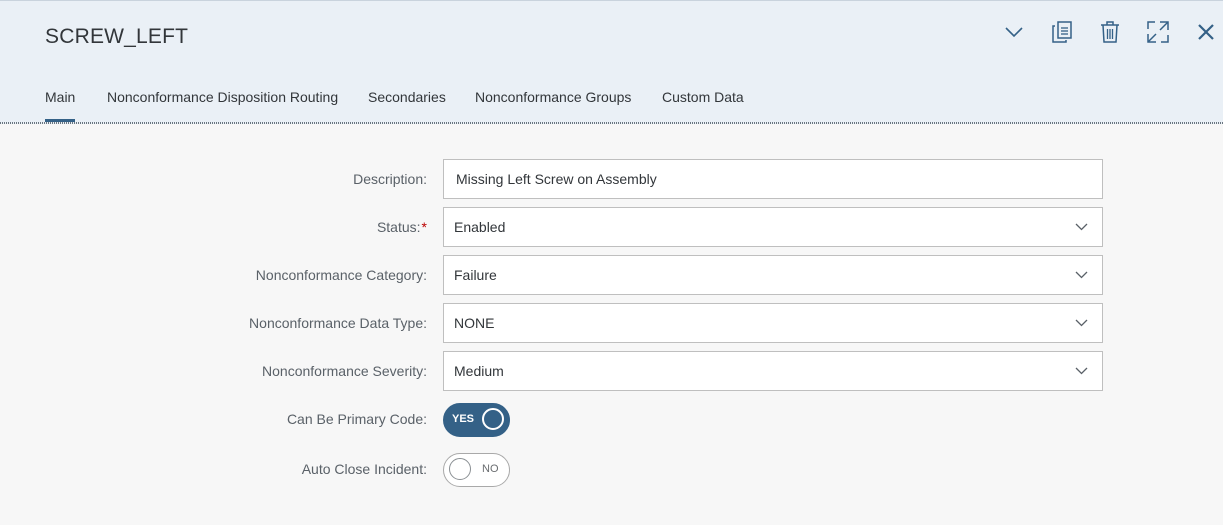 This screenshot has height=525, width=1223. What do you see at coordinates (480, 227) in the screenshot?
I see `status-value: Enabled` at bounding box center [480, 227].